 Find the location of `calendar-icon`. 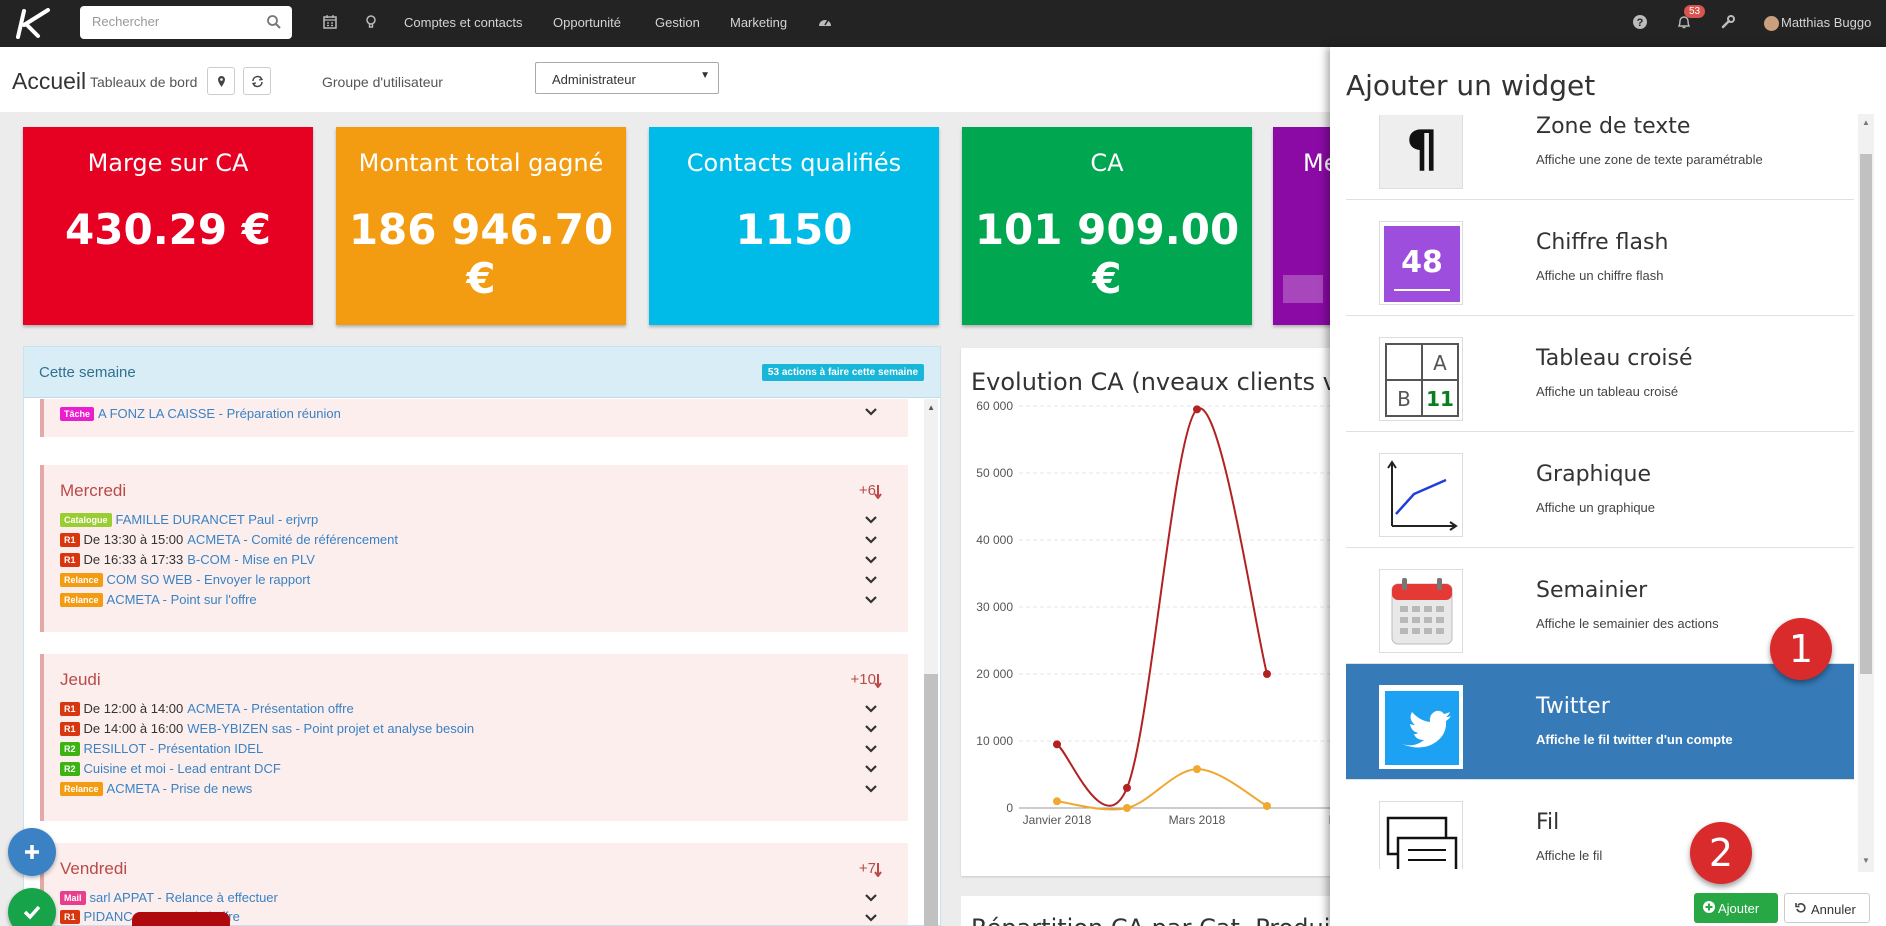

calendar-icon is located at coordinates (330, 22).